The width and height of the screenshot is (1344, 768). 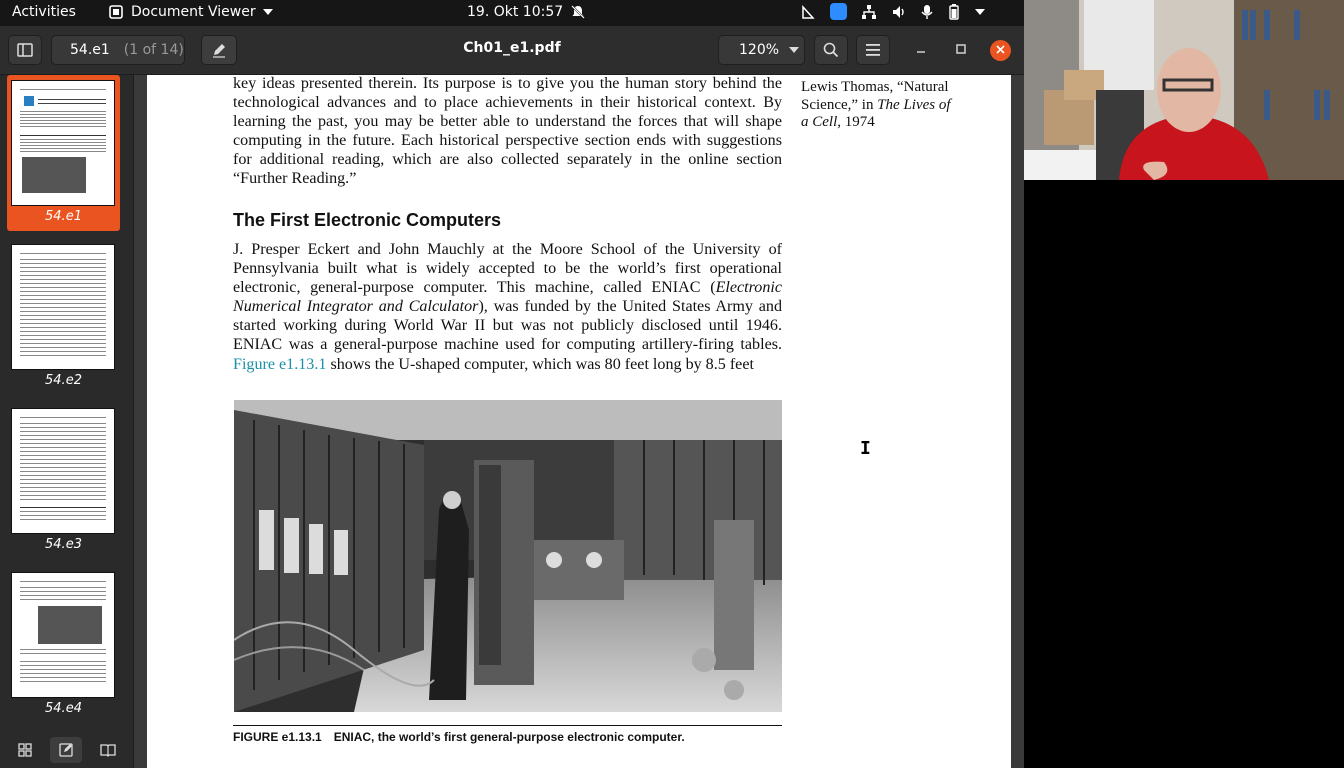 I want to click on datetime: 19. Okt 10:57, so click(x=515, y=12).